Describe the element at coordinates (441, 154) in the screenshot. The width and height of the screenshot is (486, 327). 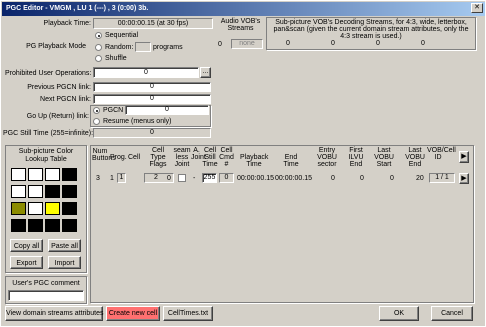
I see `header-vob-cell-id: VOB/Cell ID` at that location.